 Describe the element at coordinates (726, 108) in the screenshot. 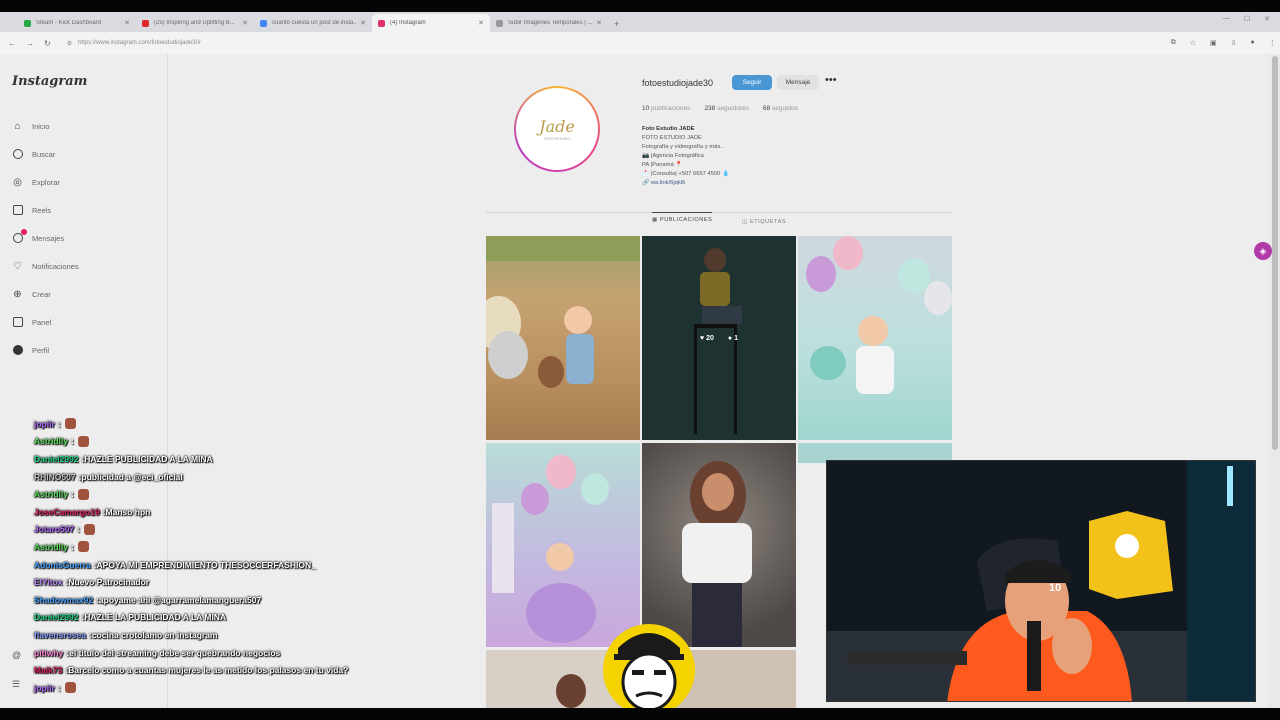

I see `followers-stat: 238 seguidores` at that location.